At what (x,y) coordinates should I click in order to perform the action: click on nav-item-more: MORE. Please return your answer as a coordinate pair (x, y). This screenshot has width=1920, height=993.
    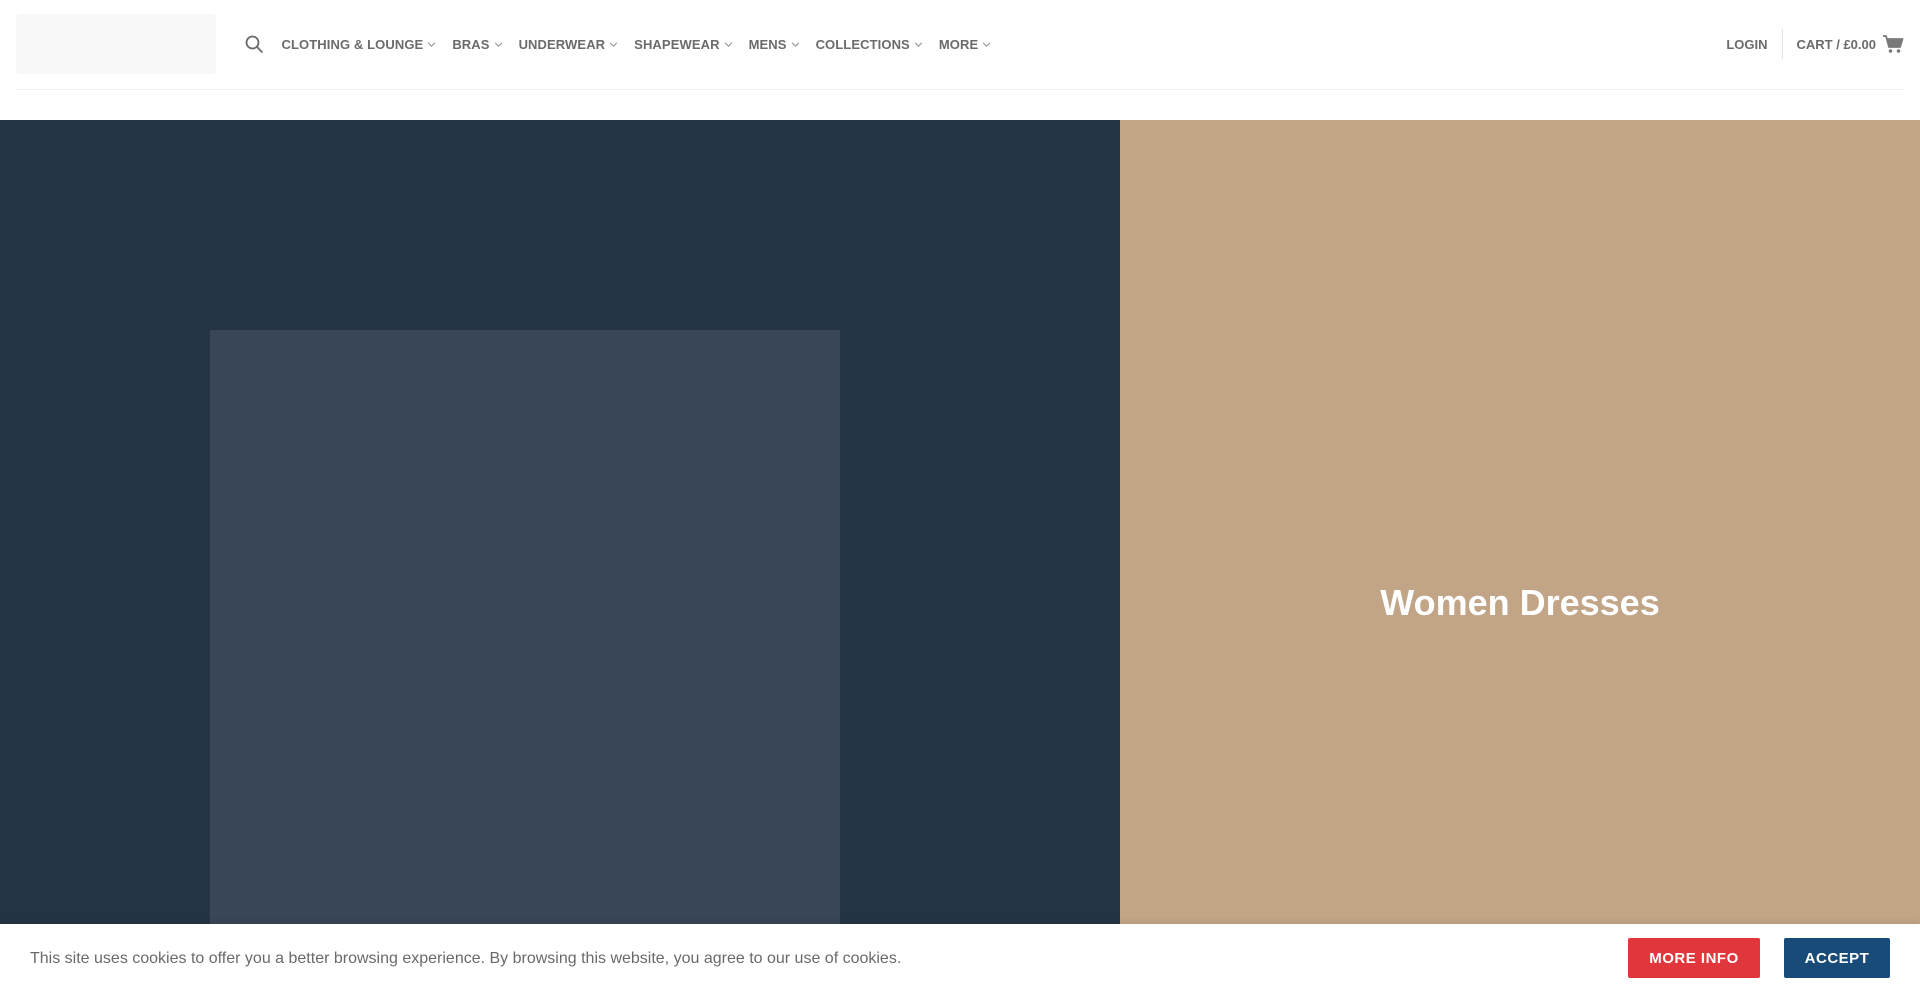
    Looking at the image, I should click on (965, 44).